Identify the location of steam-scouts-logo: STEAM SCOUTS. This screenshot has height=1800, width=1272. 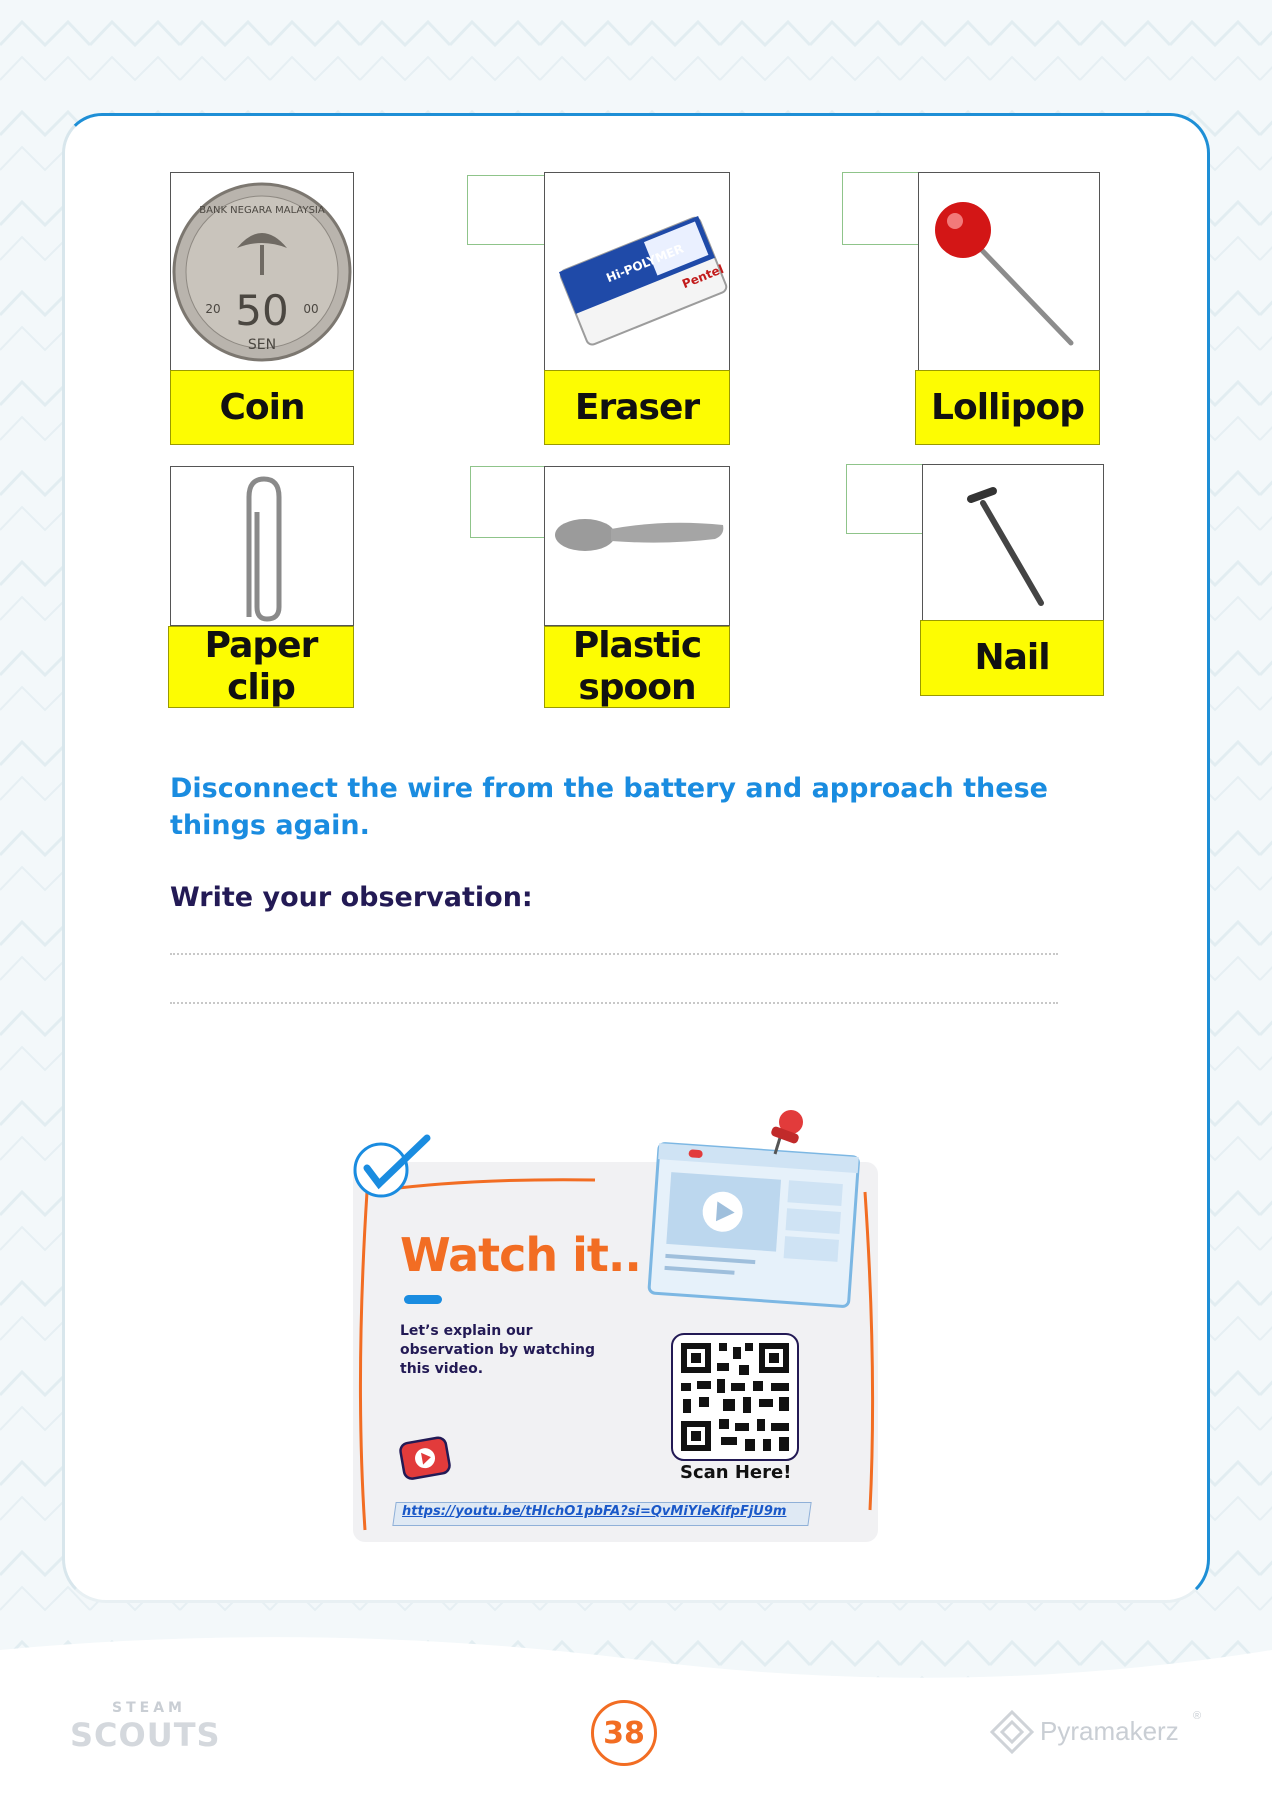
(145, 1730).